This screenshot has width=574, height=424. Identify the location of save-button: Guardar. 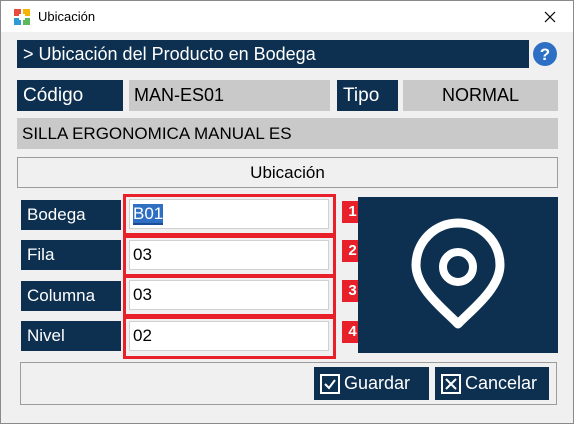
(371, 383).